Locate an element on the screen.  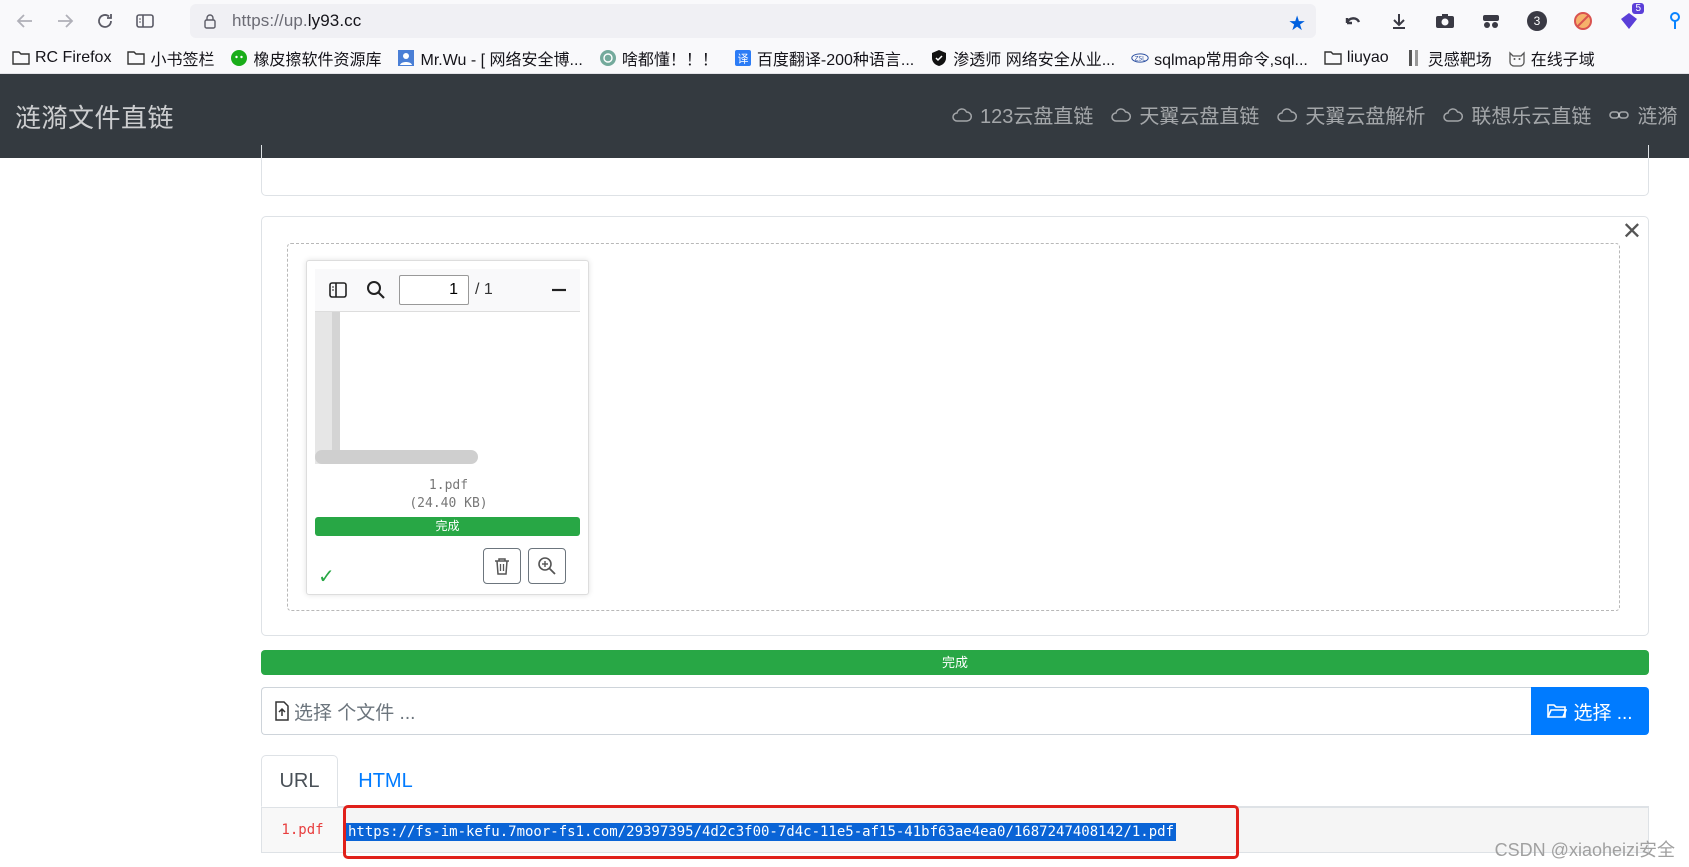
minus-icon is located at coordinates (559, 290).